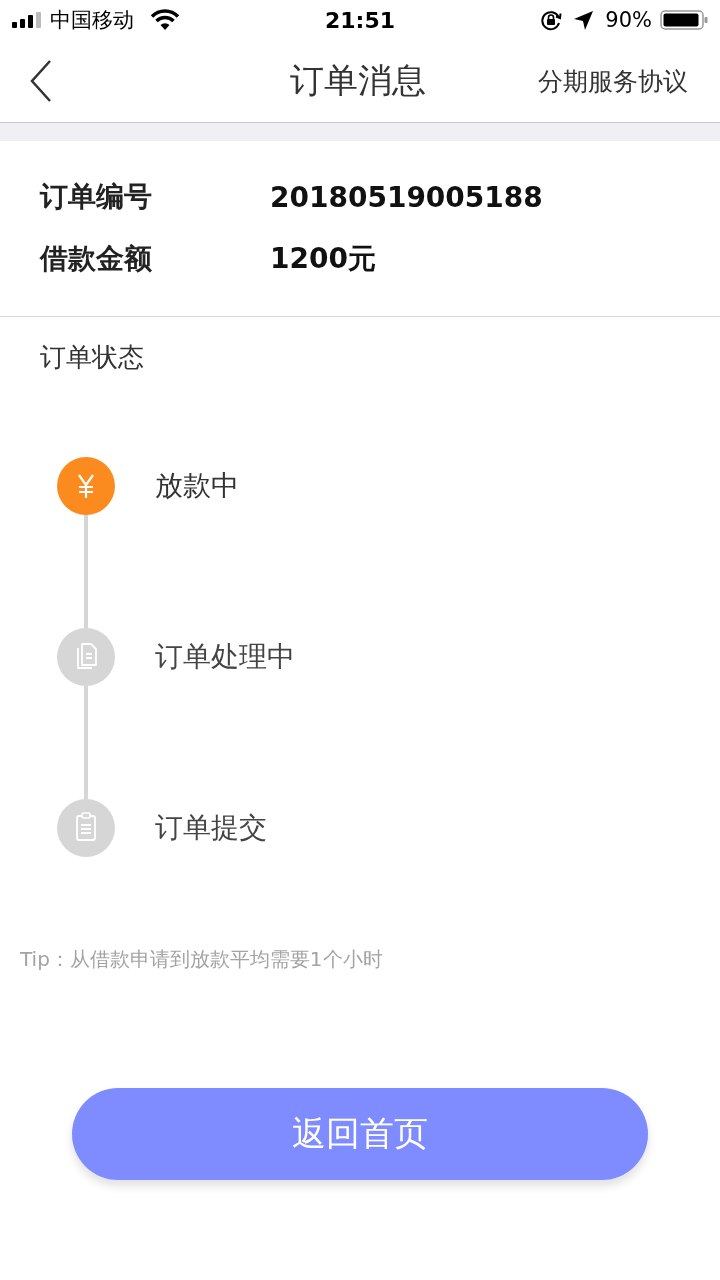  Describe the element at coordinates (165, 20) in the screenshot. I see `wifi-icon` at that location.